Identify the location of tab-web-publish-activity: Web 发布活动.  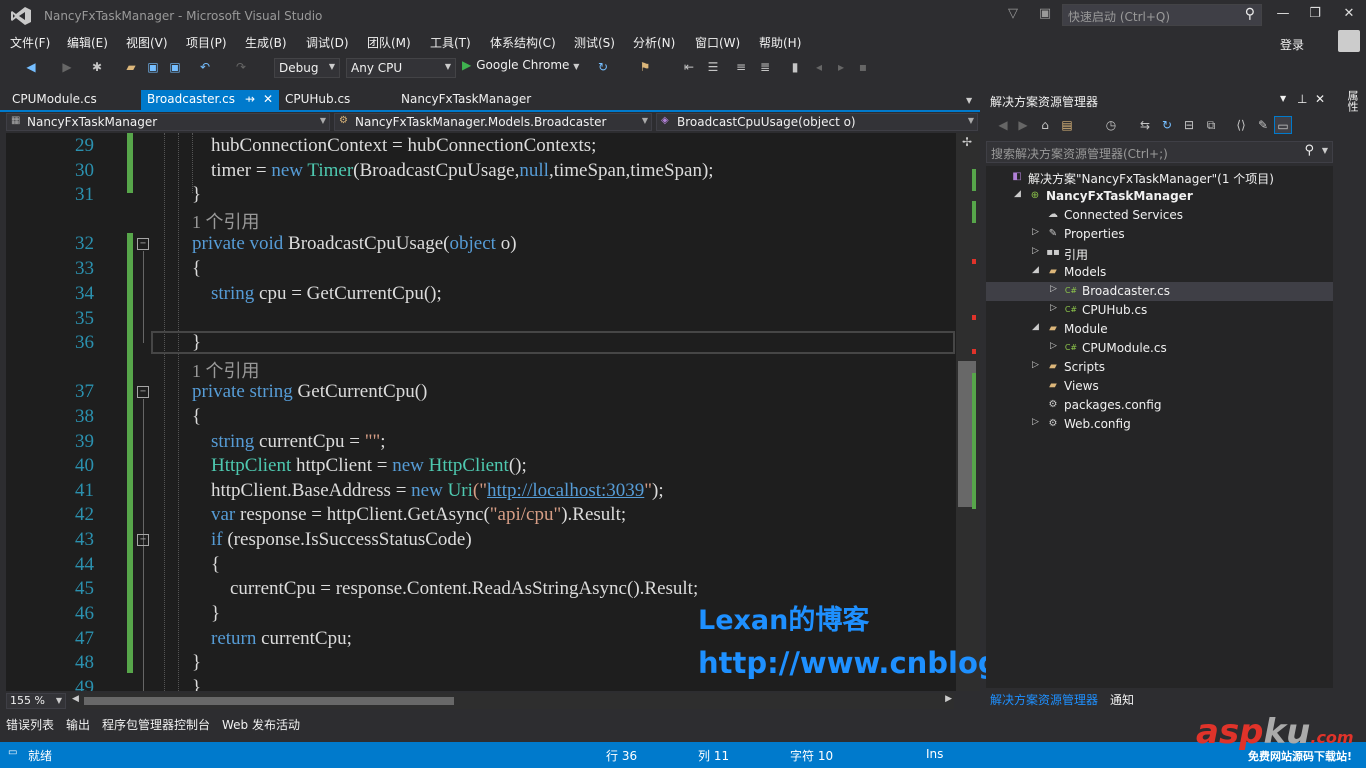
(261, 724).